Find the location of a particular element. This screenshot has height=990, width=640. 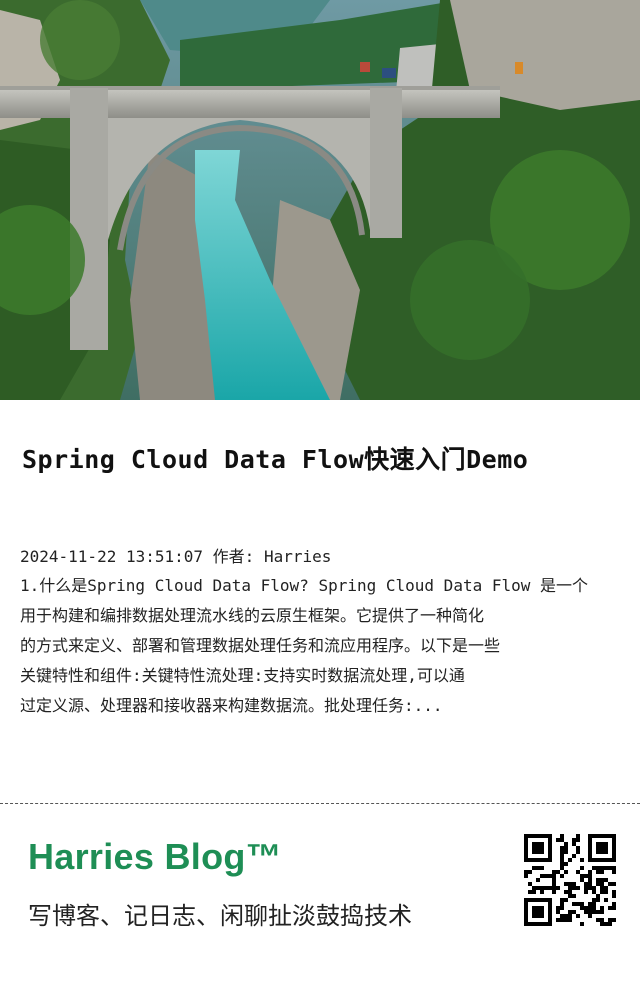

qr-code-graphic is located at coordinates (570, 880).